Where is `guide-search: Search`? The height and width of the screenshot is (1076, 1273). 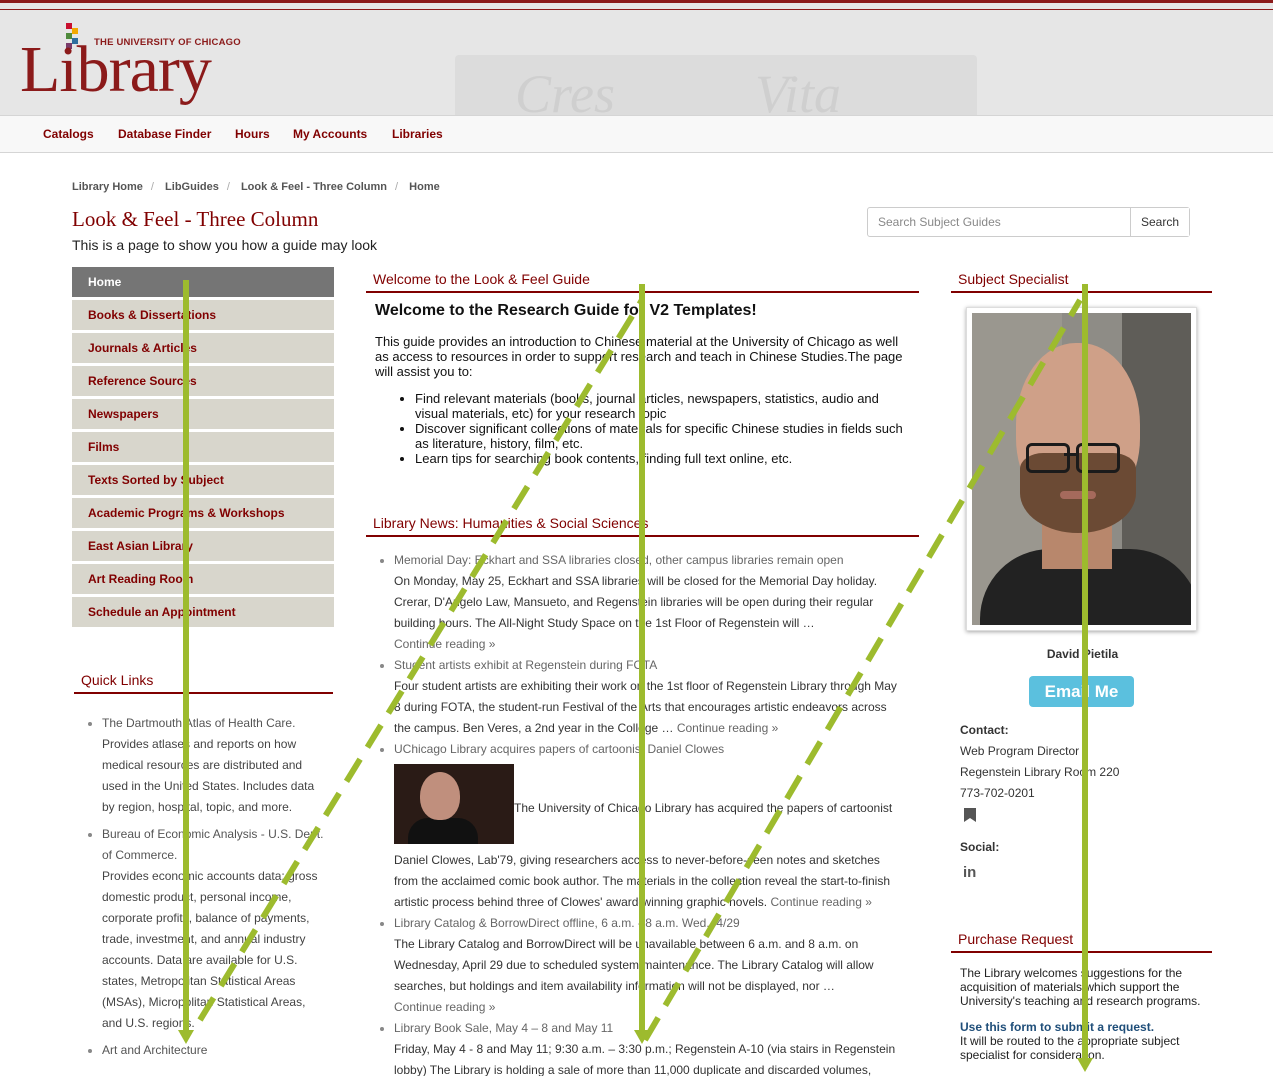
guide-search: Search is located at coordinates (1028, 222).